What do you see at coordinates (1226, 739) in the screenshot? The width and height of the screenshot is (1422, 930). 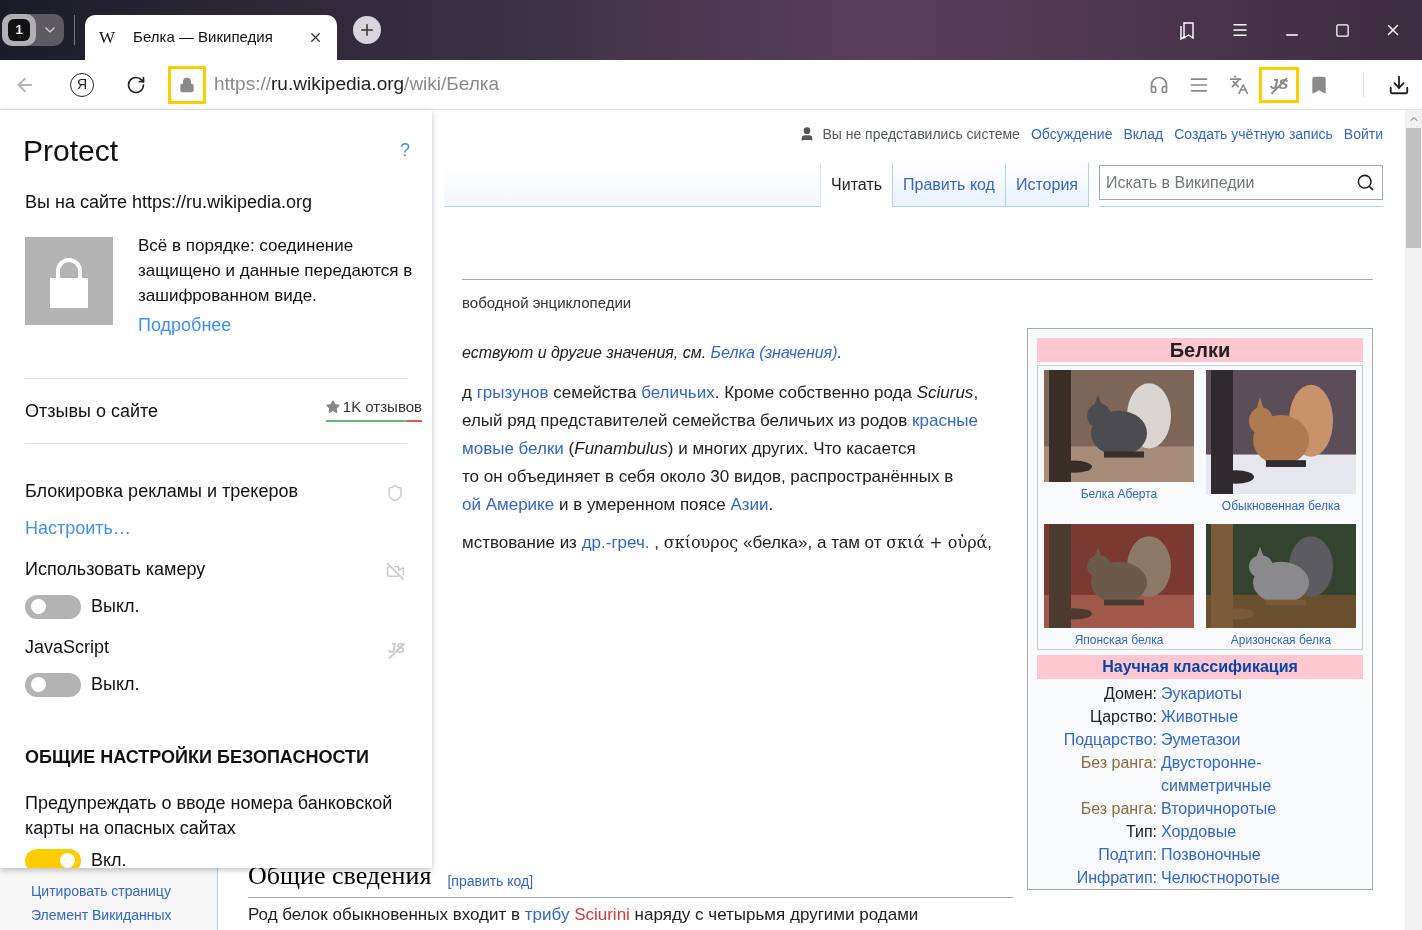 I see `classification-value: Эуметазои` at bounding box center [1226, 739].